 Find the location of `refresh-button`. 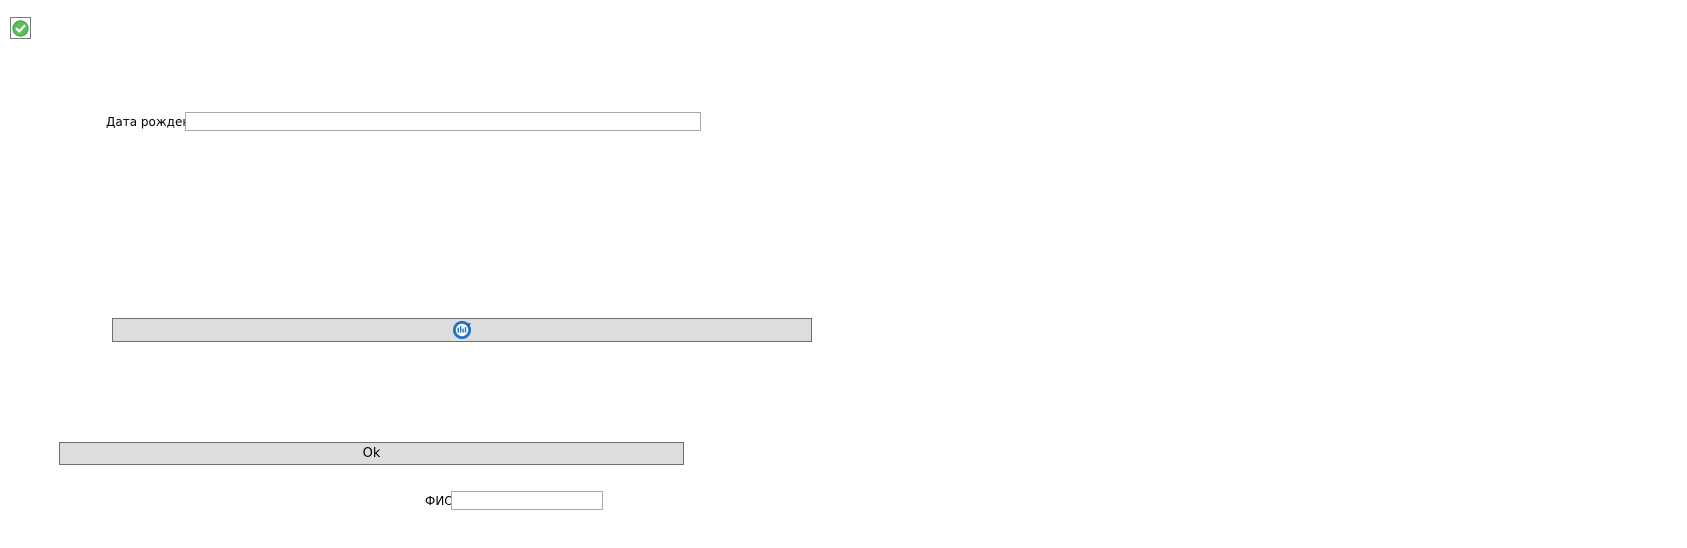

refresh-button is located at coordinates (462, 330).